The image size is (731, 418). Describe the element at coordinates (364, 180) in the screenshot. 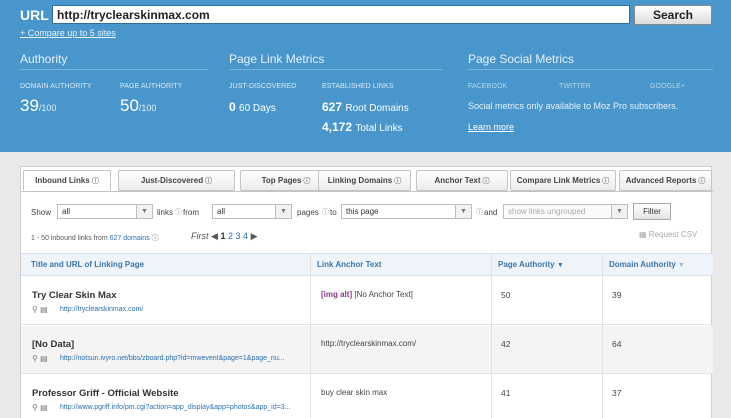

I see `tab-linking-domains: Linking Domains ⓘ` at that location.